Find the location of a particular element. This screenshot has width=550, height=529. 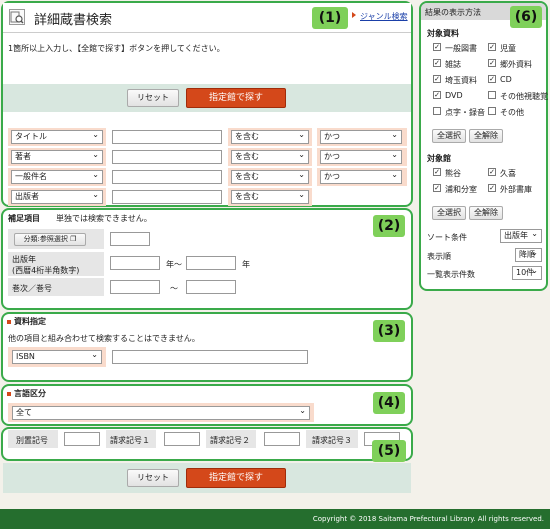

result-options-title: 結果の表示方法 is located at coordinates (453, 12).